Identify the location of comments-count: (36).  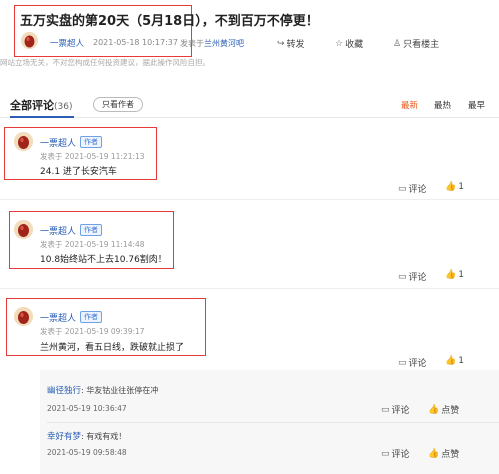
(63, 107).